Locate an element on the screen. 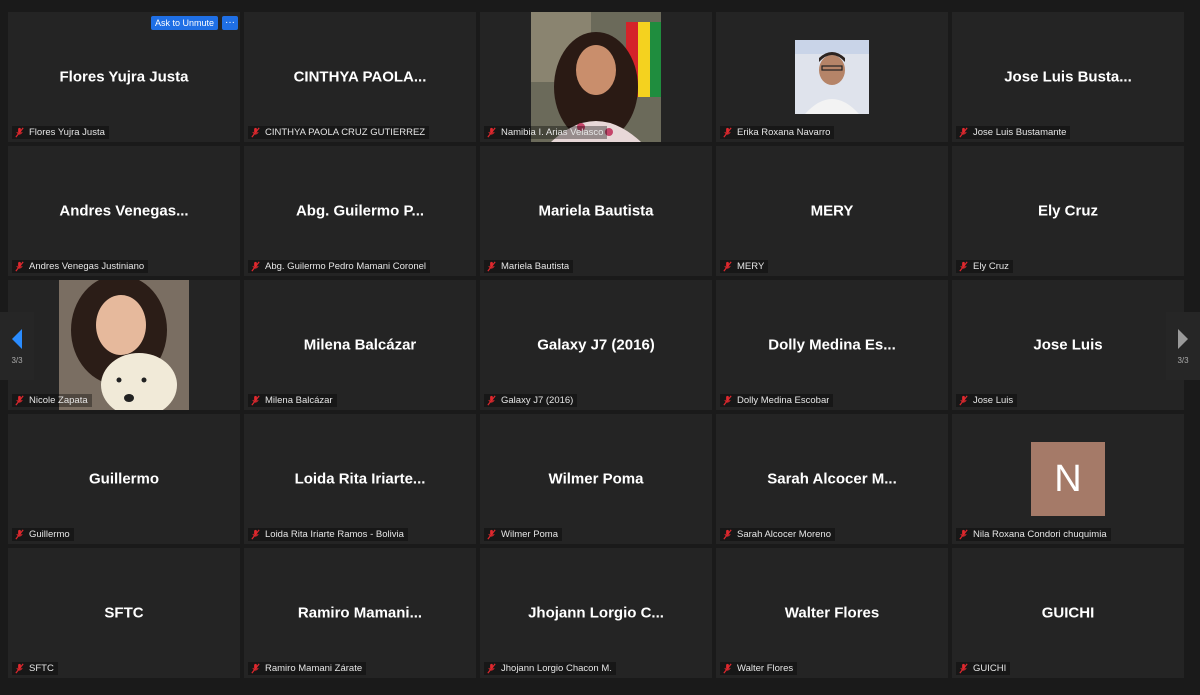  participant-label: Namibia I. Arias Velasco is located at coordinates (546, 132).